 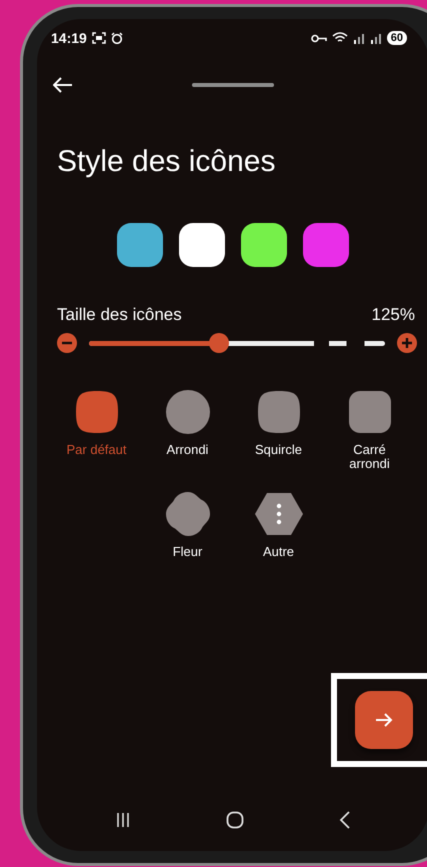 I want to click on battery-level: 60, so click(x=396, y=38).